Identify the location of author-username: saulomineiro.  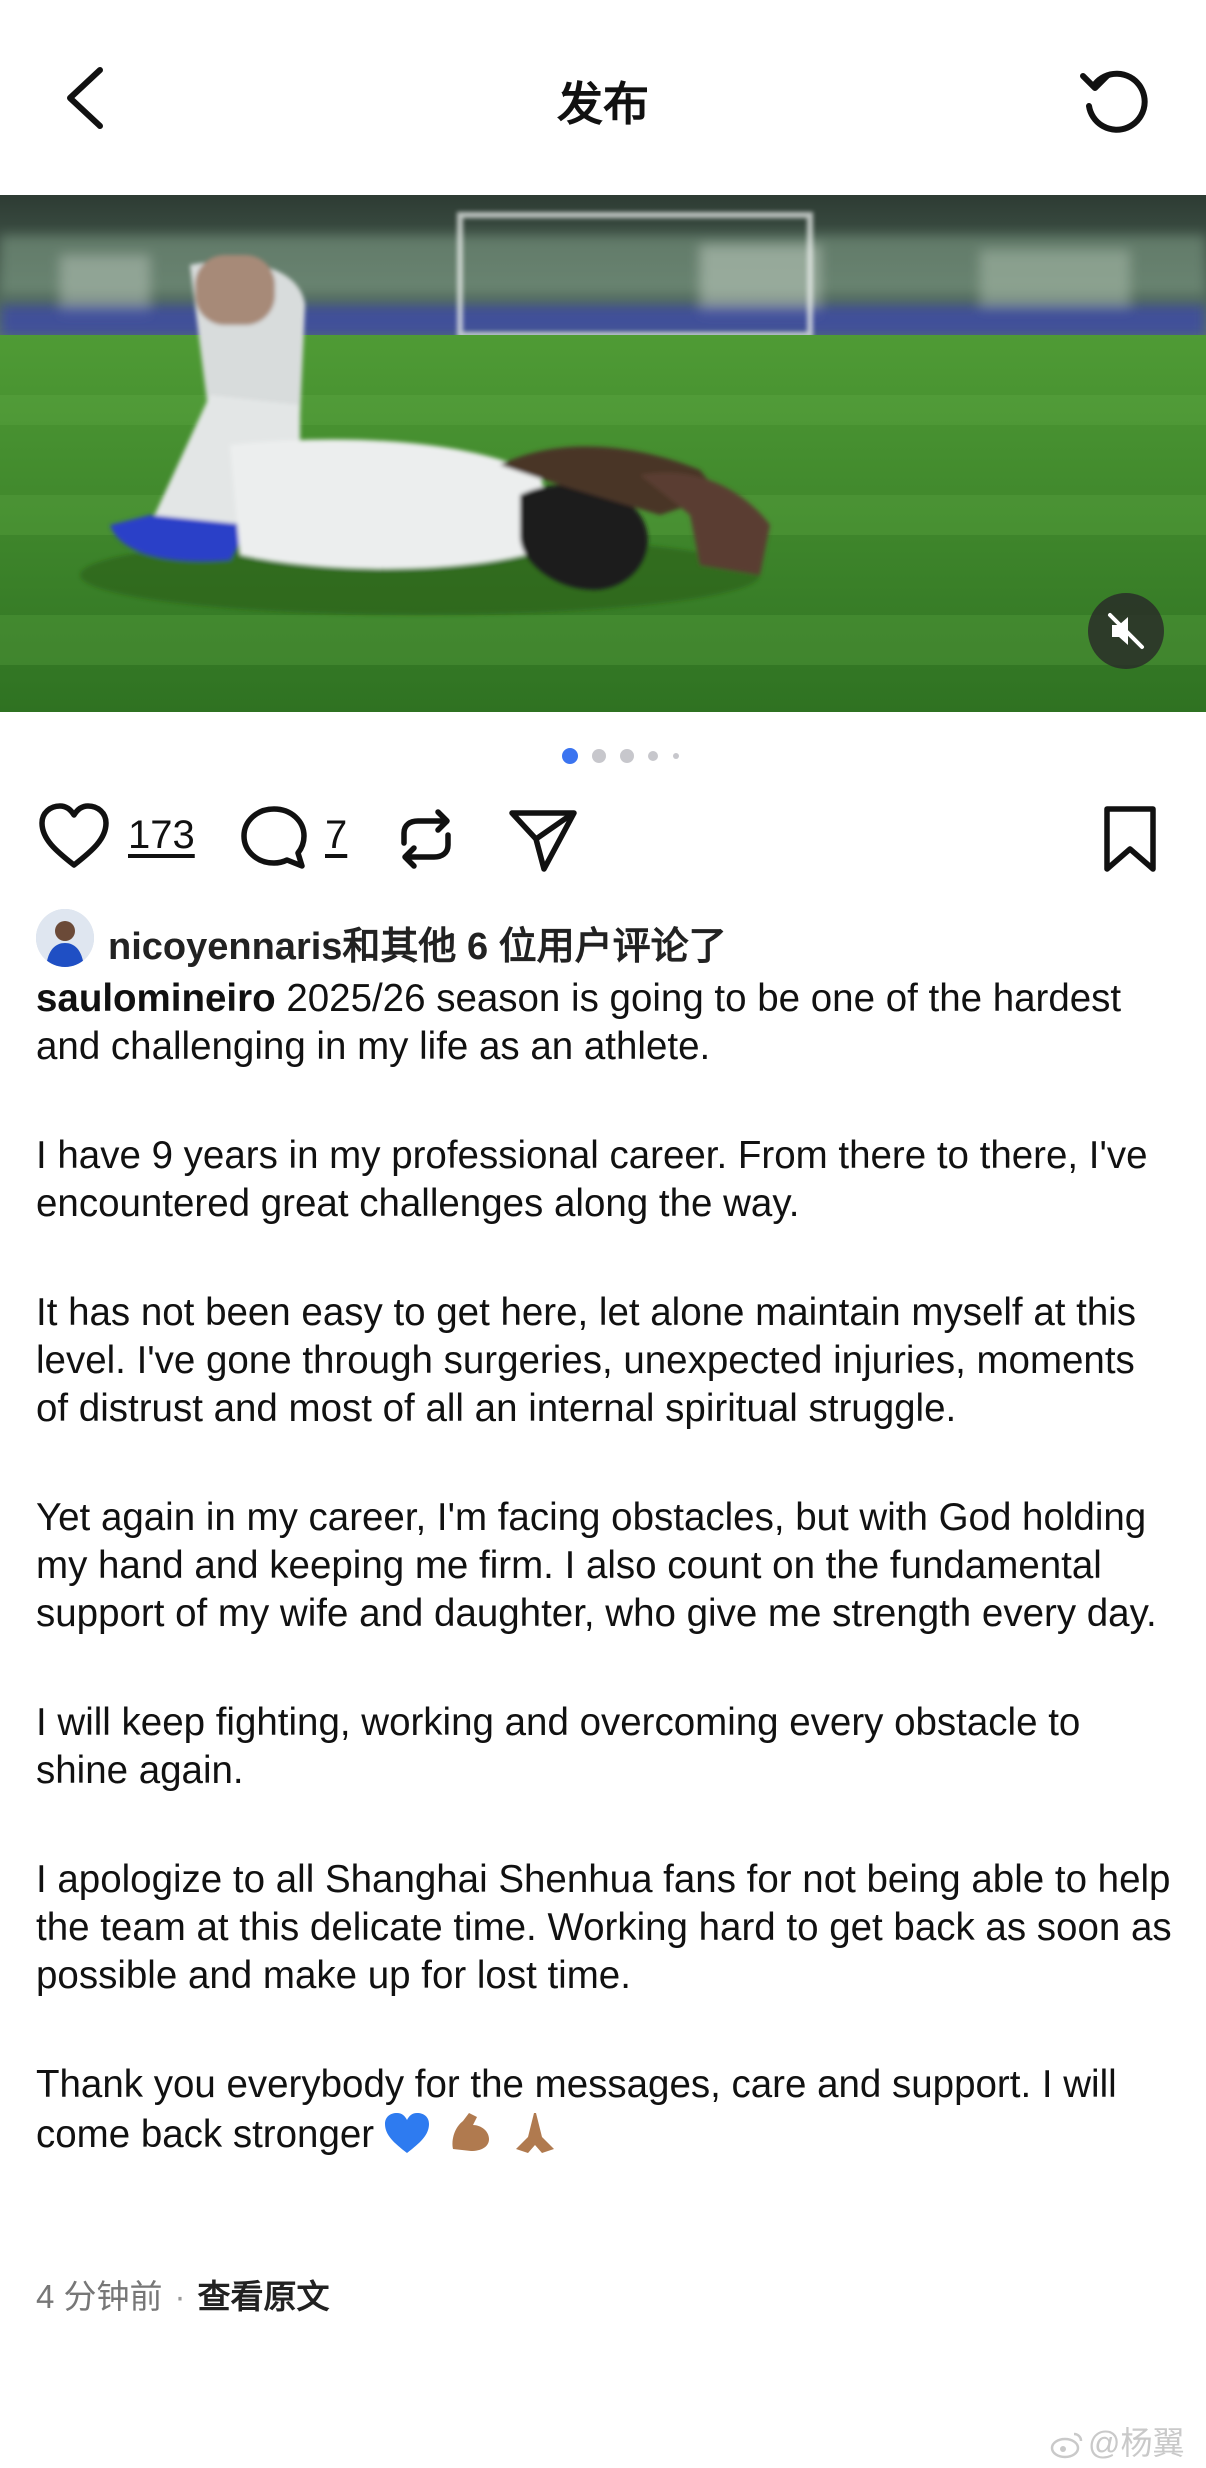
(156, 998).